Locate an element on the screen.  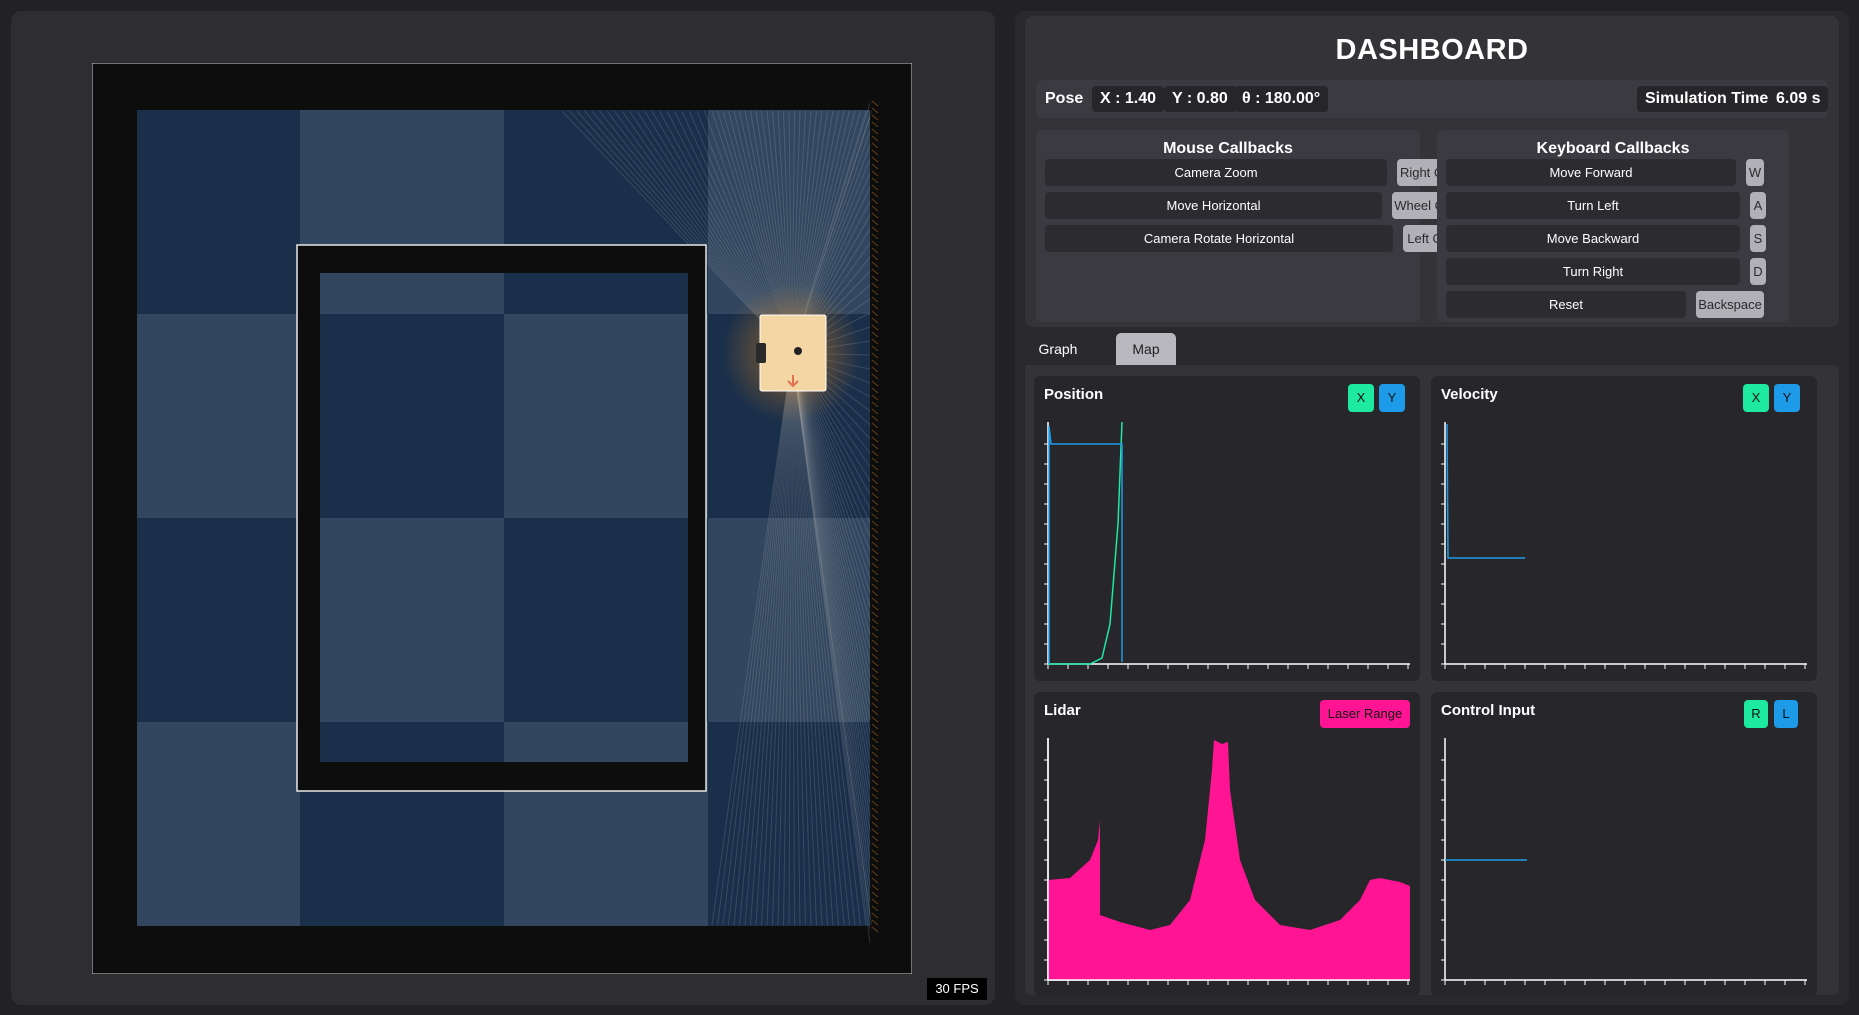
position-plot: Position X Y is located at coordinates (1227, 528).